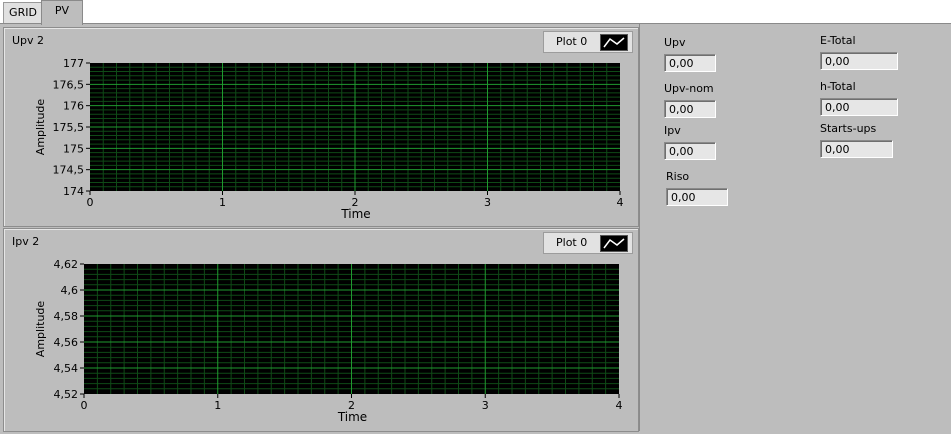  What do you see at coordinates (69, 170) in the screenshot?
I see `y-tick-label: 174,5` at bounding box center [69, 170].